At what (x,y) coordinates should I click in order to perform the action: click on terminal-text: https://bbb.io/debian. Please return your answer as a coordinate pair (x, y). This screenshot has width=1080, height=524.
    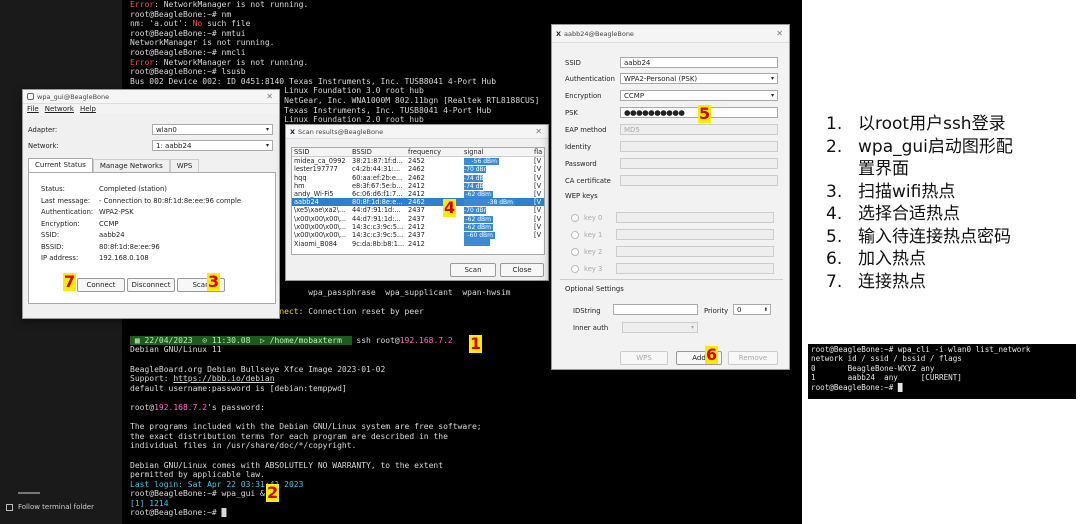
    Looking at the image, I should click on (224, 379).